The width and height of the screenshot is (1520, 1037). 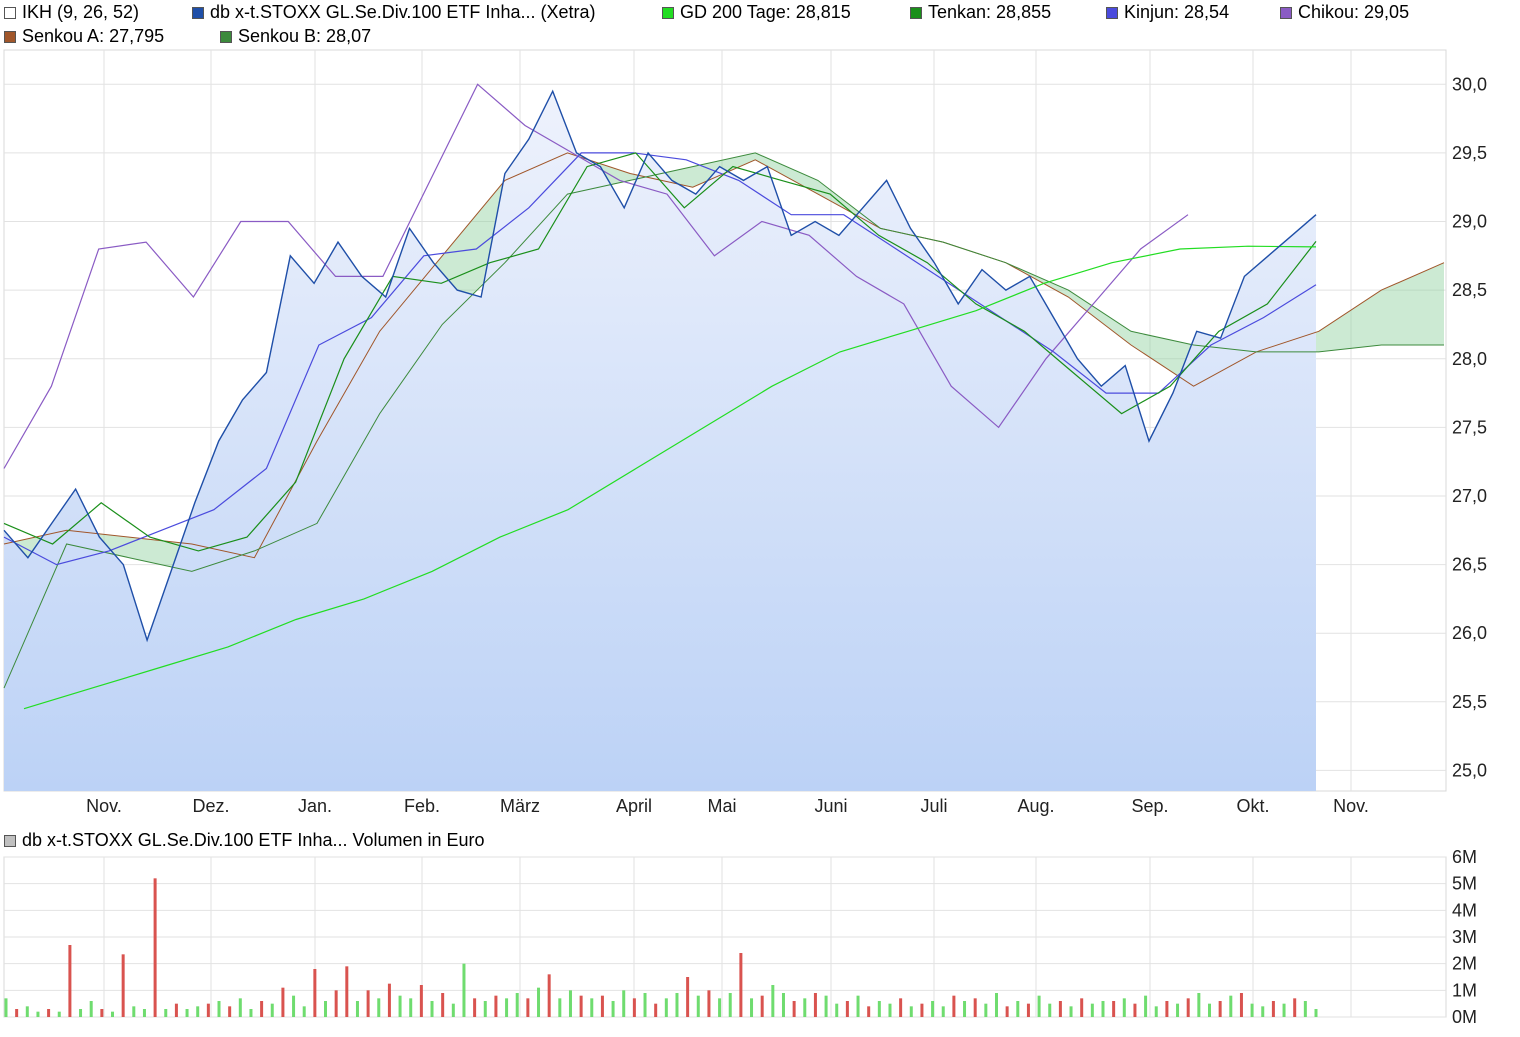 What do you see at coordinates (1464, 857) in the screenshot?
I see `volume-tick-label: 6M` at bounding box center [1464, 857].